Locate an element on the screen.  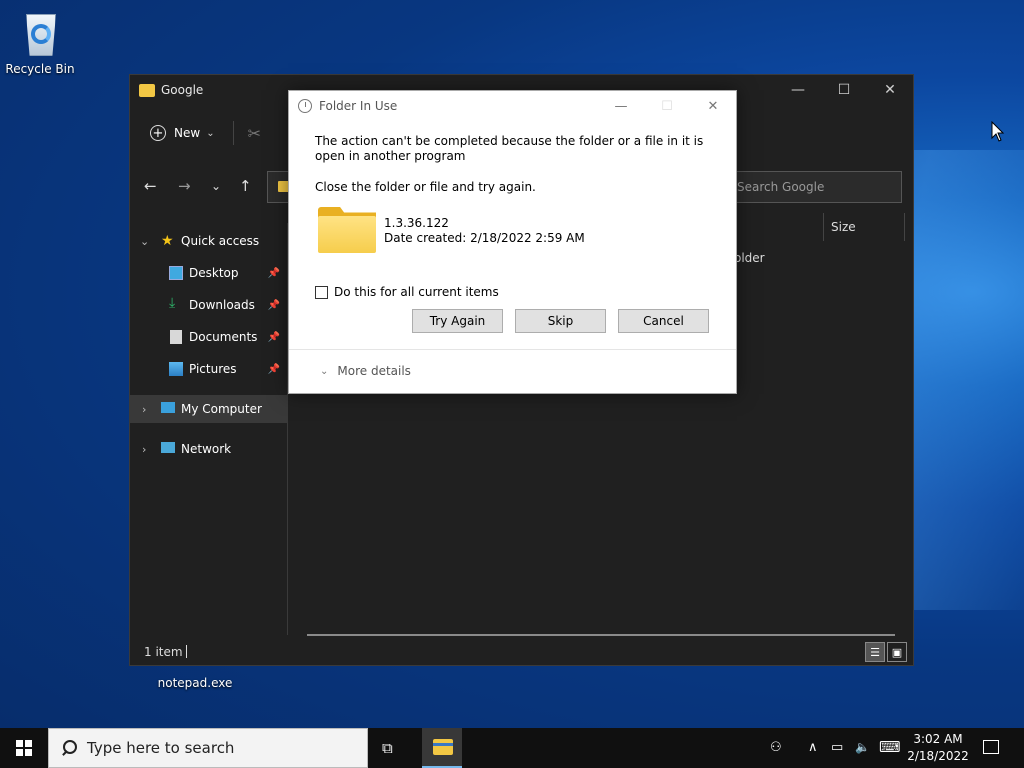
cancel-button: Cancel is located at coordinates (663, 321).